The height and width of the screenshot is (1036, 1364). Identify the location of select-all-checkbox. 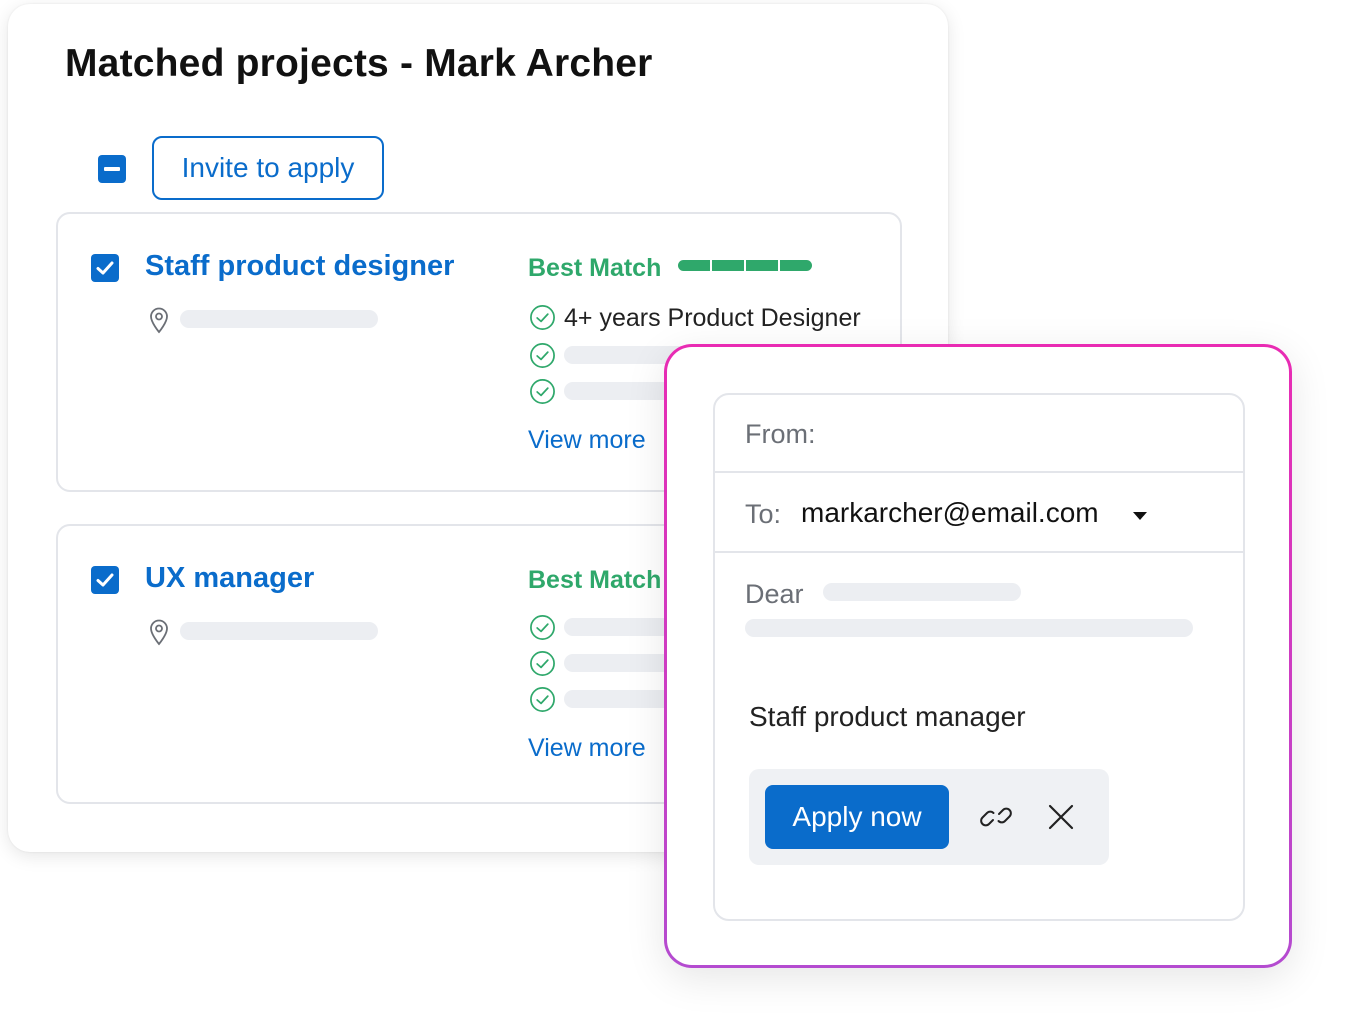
(112, 169).